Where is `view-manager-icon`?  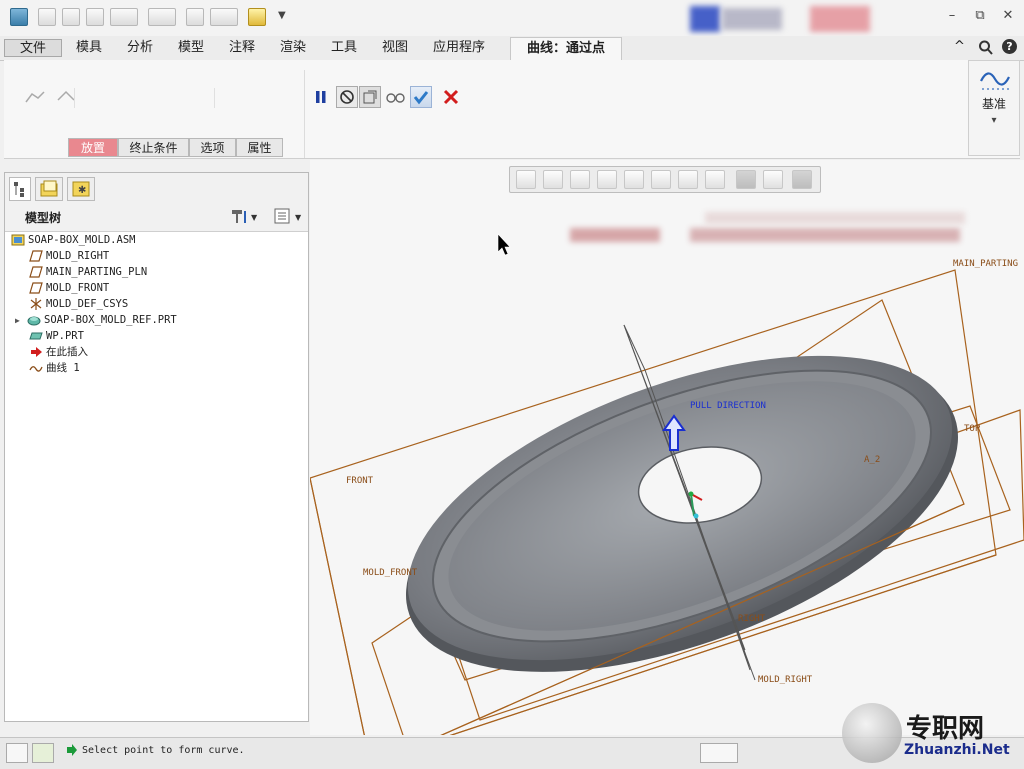
view-manager-icon is located at coordinates (688, 179).